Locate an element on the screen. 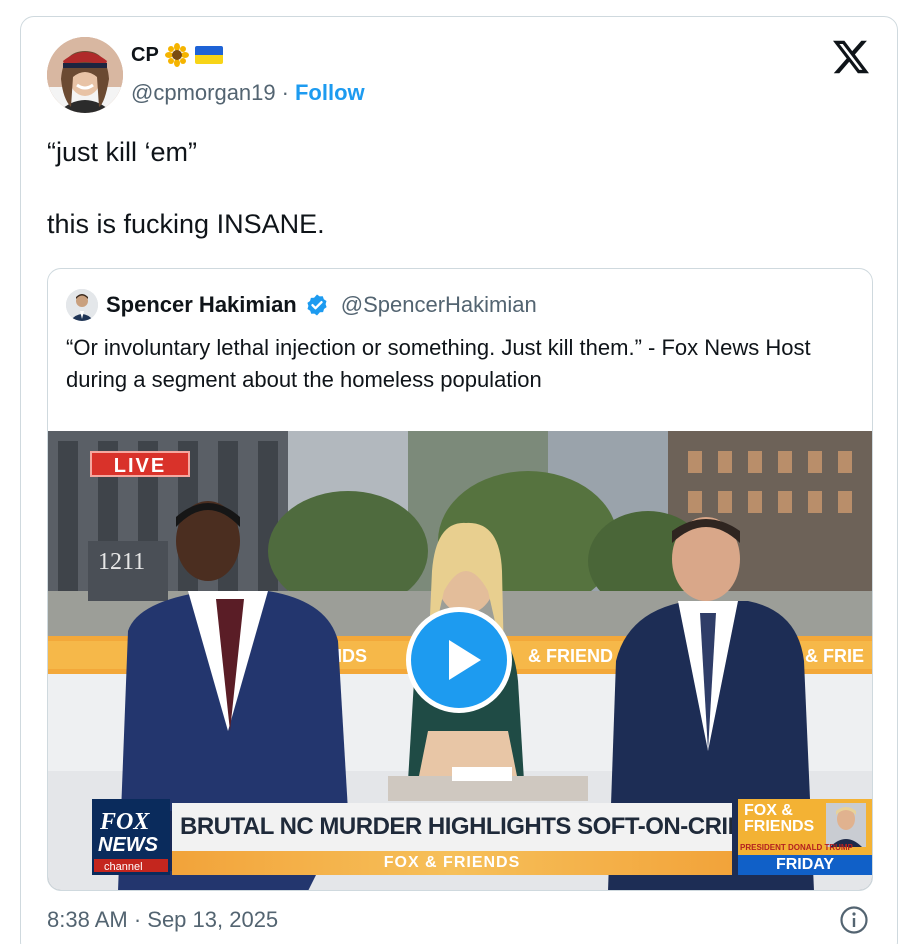 This screenshot has height=944, width=922. play-icon is located at coordinates (465, 660).